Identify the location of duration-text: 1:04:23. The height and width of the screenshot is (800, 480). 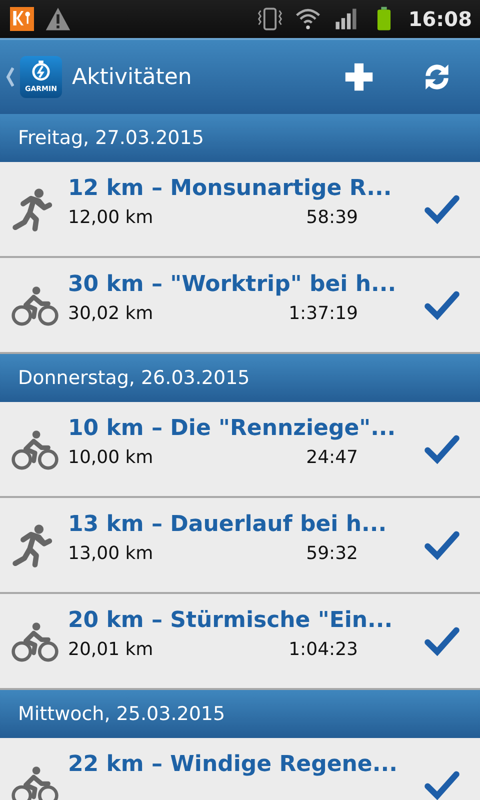
(323, 649).